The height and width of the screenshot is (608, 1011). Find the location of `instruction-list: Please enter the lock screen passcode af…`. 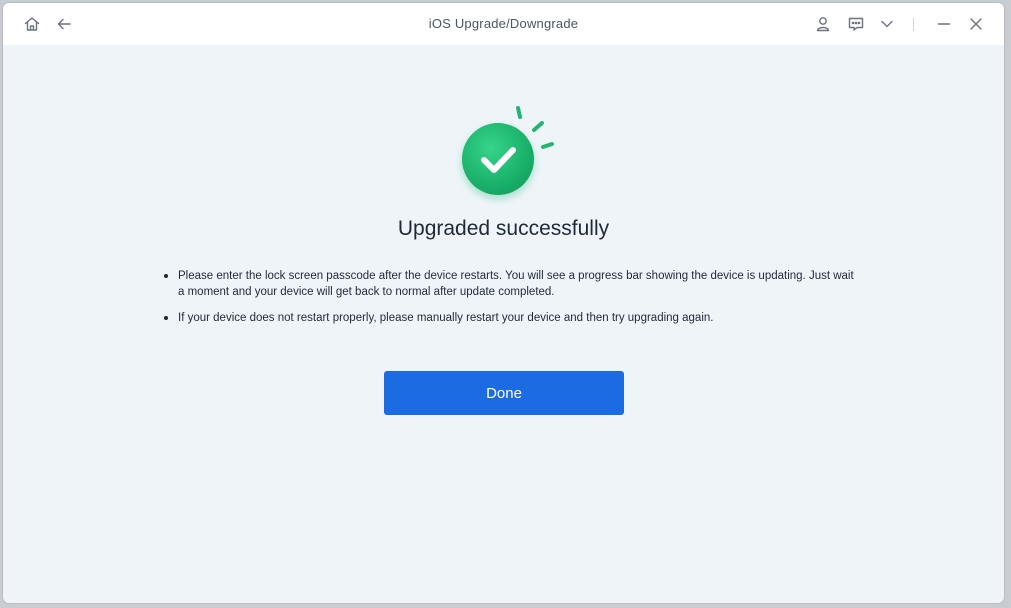

instruction-list: Please enter the lock screen passcode af… is located at coordinates (509, 302).